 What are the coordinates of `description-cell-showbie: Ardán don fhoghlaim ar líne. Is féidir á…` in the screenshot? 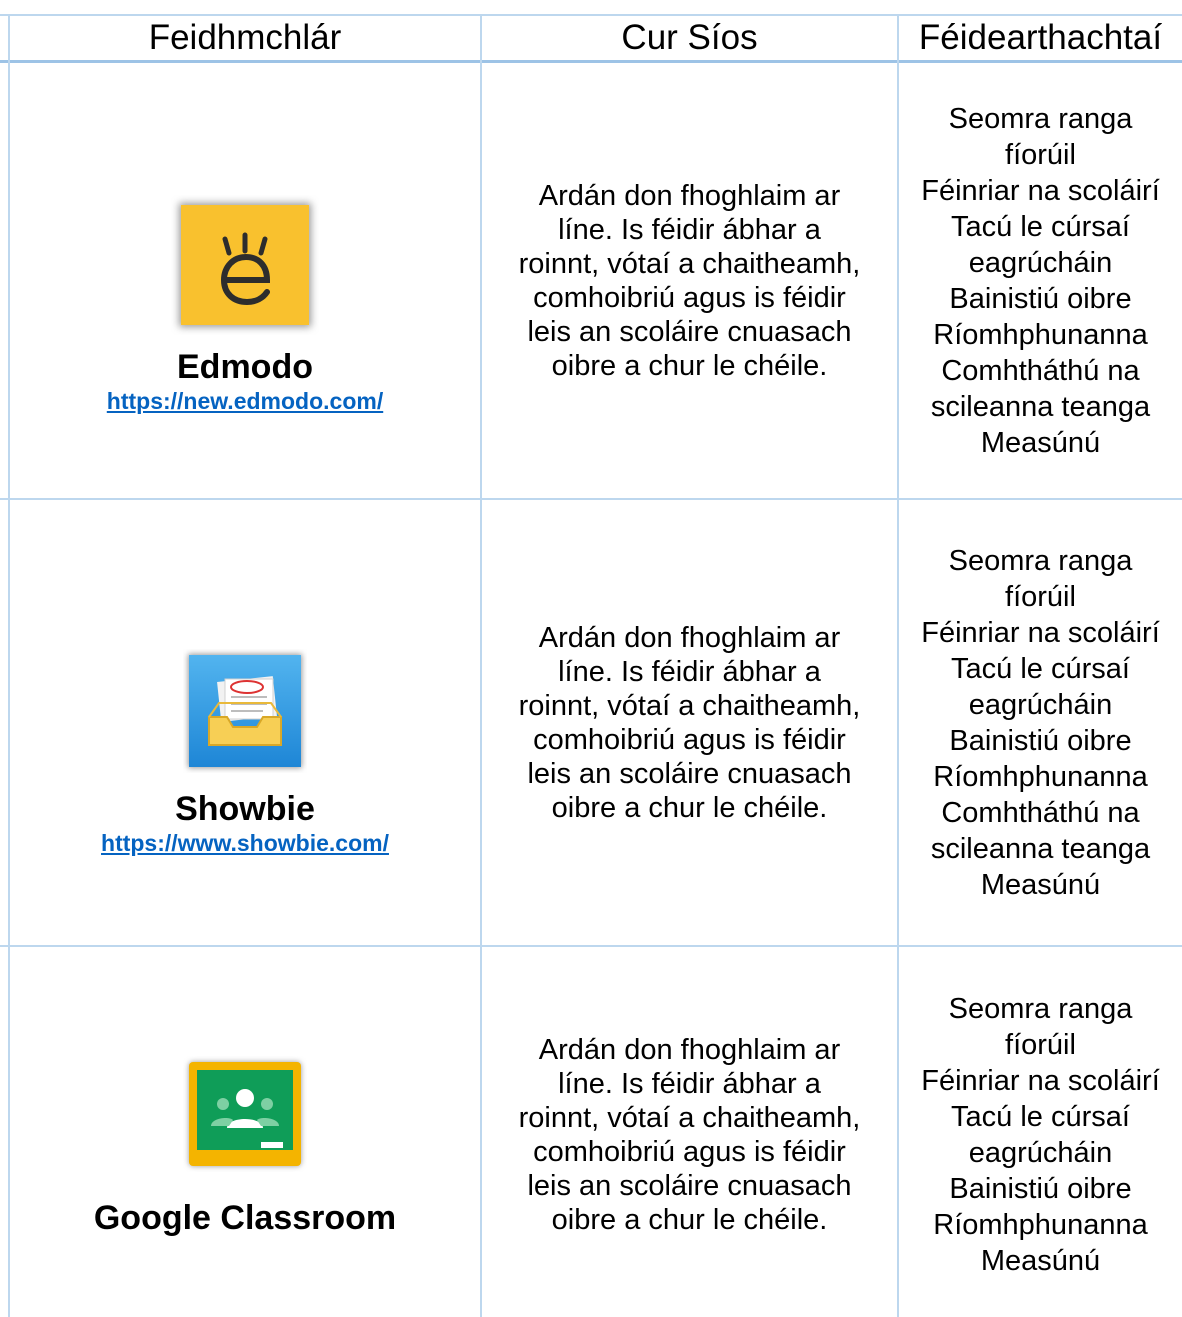 It's located at (689, 722).